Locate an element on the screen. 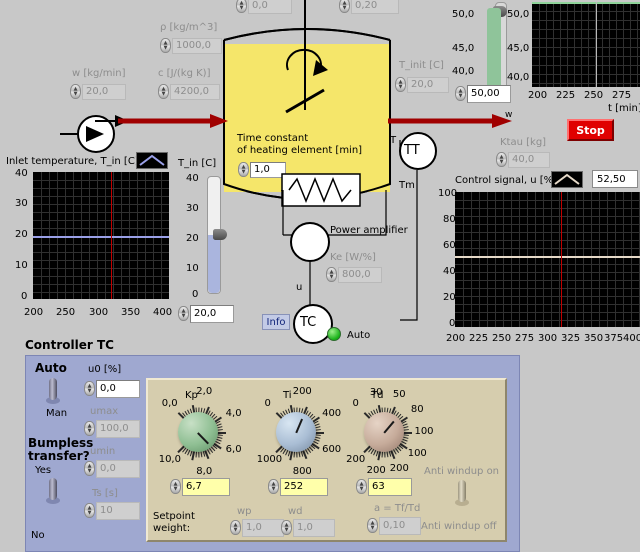 This screenshot has width=640, height=552. rho-label: ρ [kg/m^3] is located at coordinates (189, 27).